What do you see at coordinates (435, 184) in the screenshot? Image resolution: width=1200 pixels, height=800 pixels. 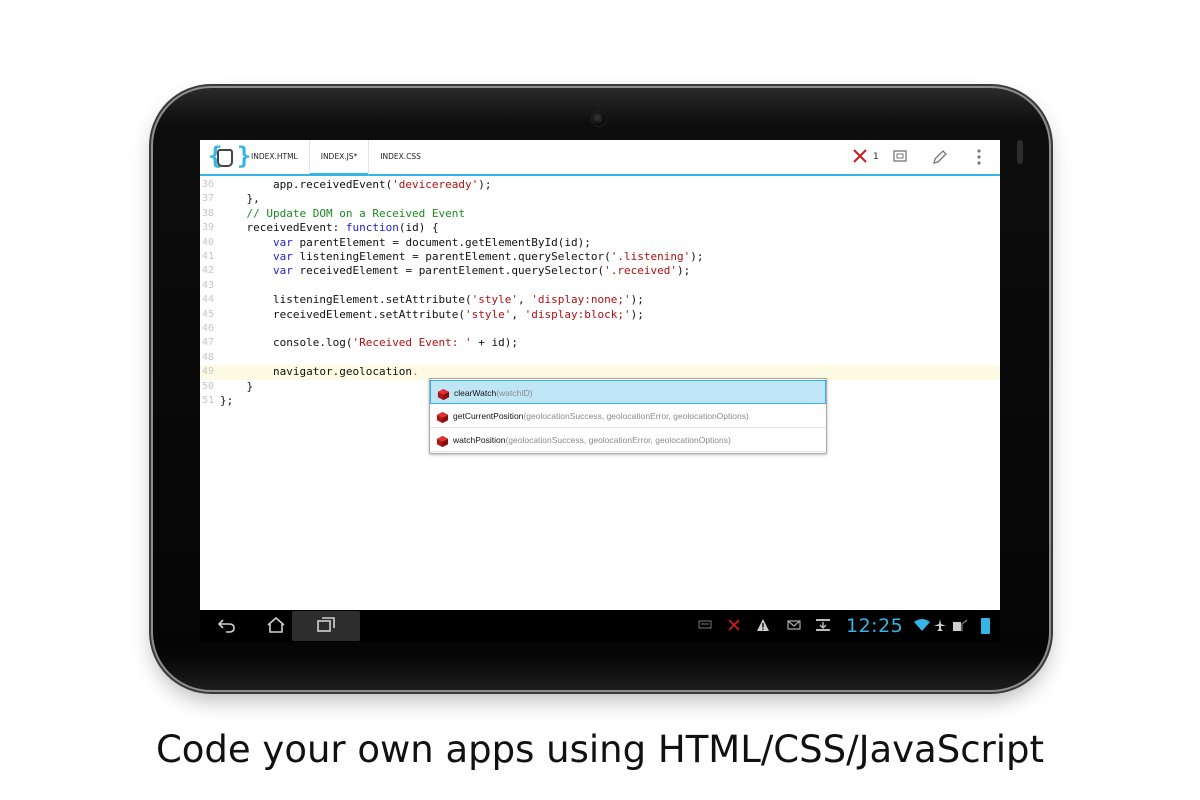 I see `code-string: 'deviceready'` at bounding box center [435, 184].